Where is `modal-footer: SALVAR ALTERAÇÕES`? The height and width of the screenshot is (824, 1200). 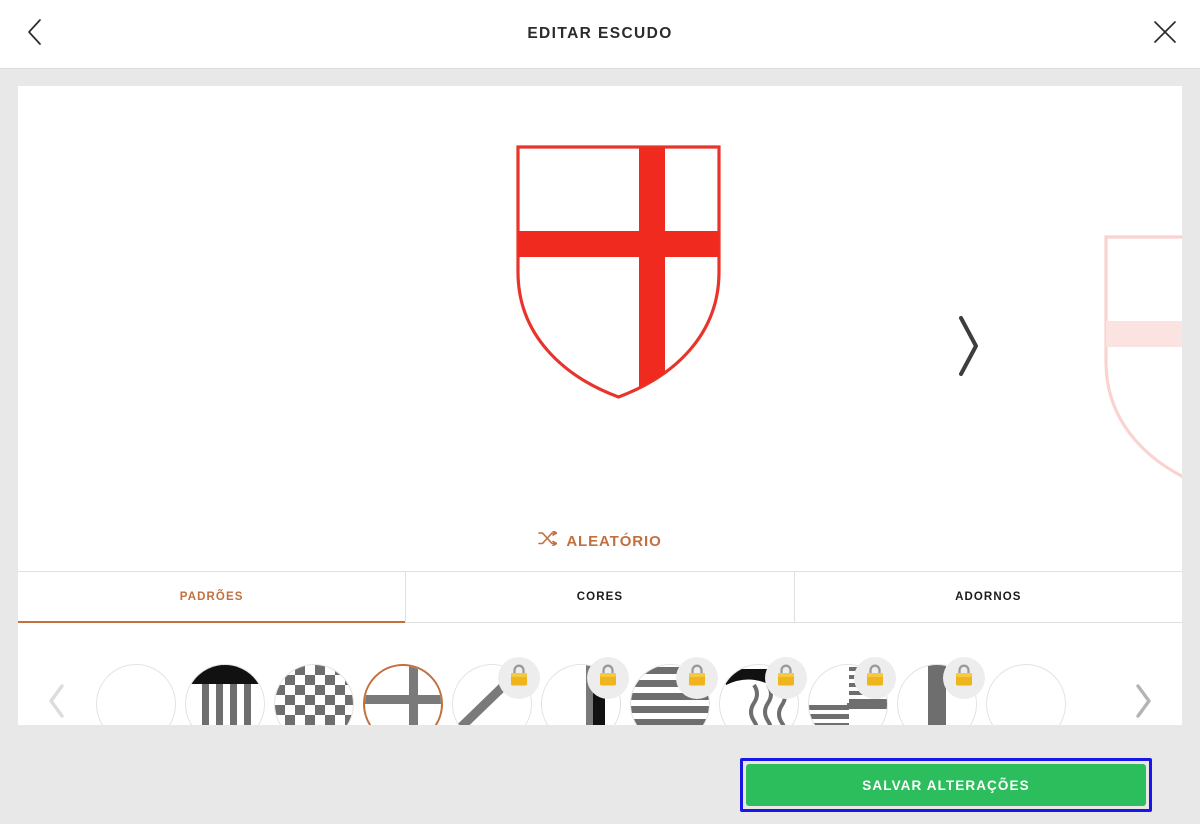
modal-footer: SALVAR ALTERAÇÕES is located at coordinates (600, 774).